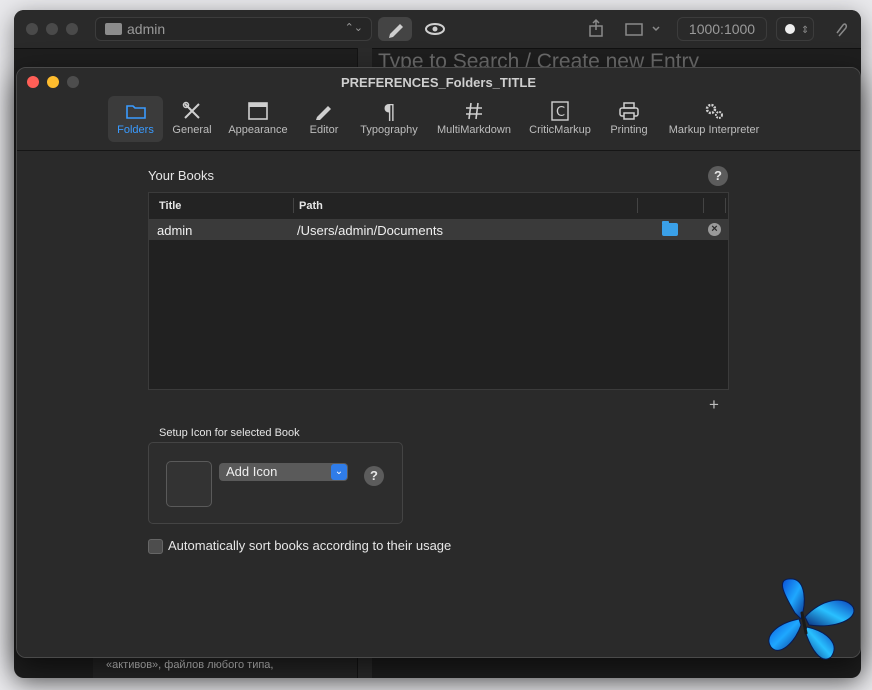 This screenshot has height=690, width=872. I want to click on tab-label: CriticMarkup, so click(560, 130).